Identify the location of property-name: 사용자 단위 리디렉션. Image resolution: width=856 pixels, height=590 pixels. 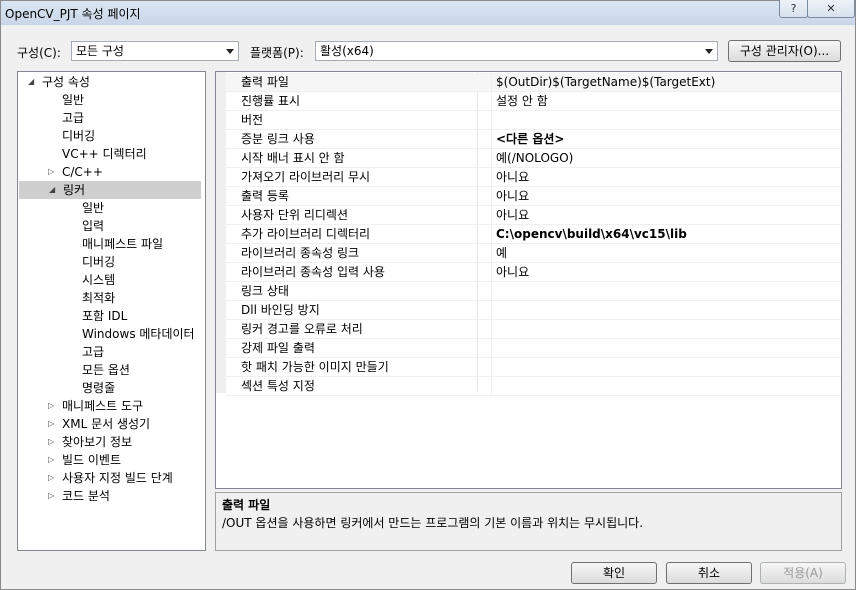
(294, 215).